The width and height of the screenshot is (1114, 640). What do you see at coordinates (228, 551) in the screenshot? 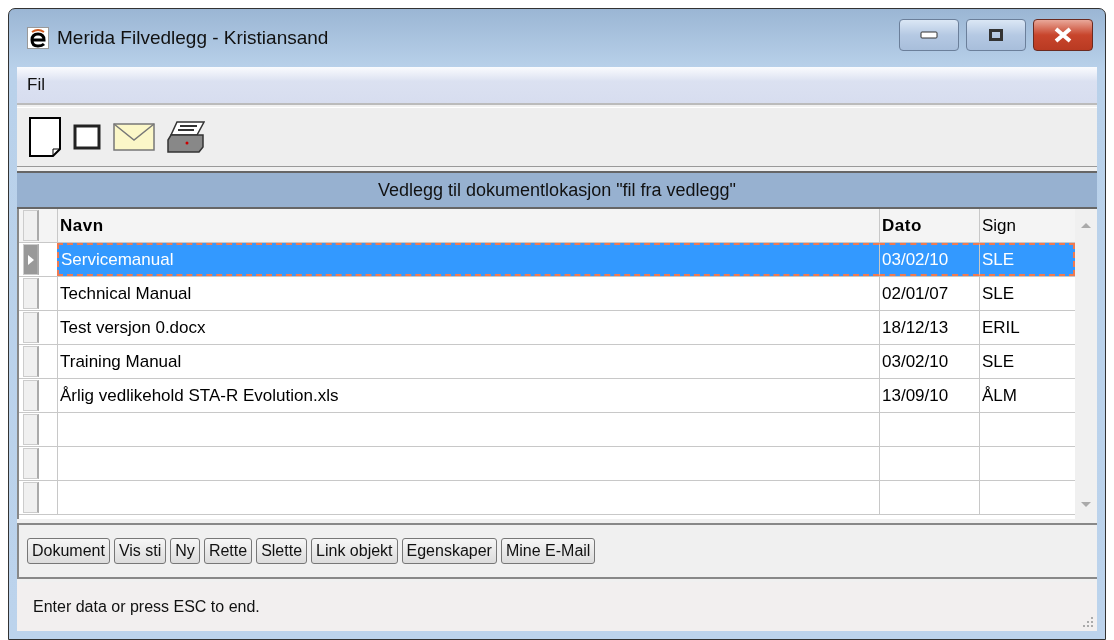
I see `action-button: Rette` at bounding box center [228, 551].